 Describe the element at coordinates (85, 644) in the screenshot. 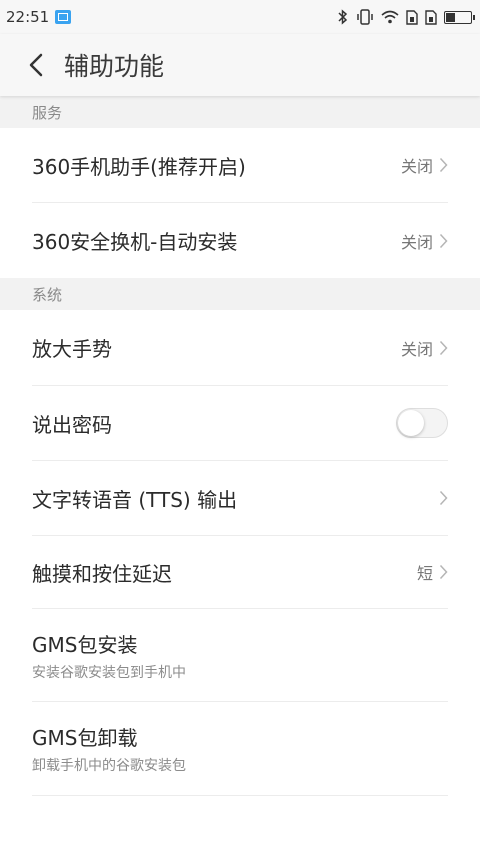

I see `row-title: GMS包安装` at that location.